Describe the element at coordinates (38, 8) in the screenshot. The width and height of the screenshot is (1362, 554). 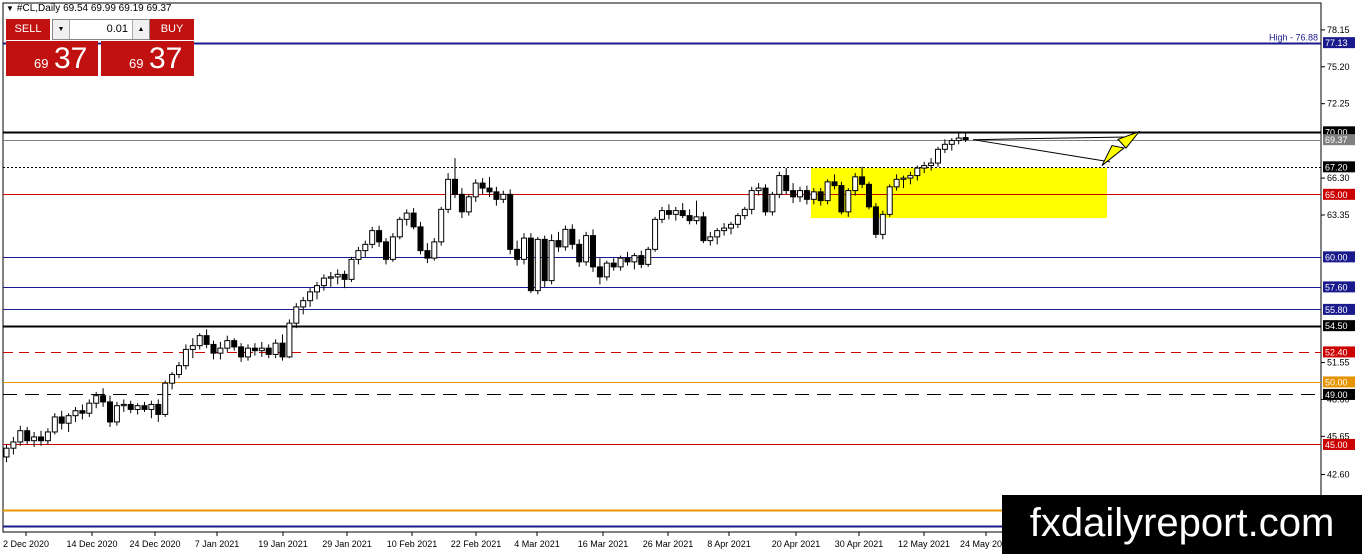
I see `symbol-timeframe: #CL,Daily` at that location.